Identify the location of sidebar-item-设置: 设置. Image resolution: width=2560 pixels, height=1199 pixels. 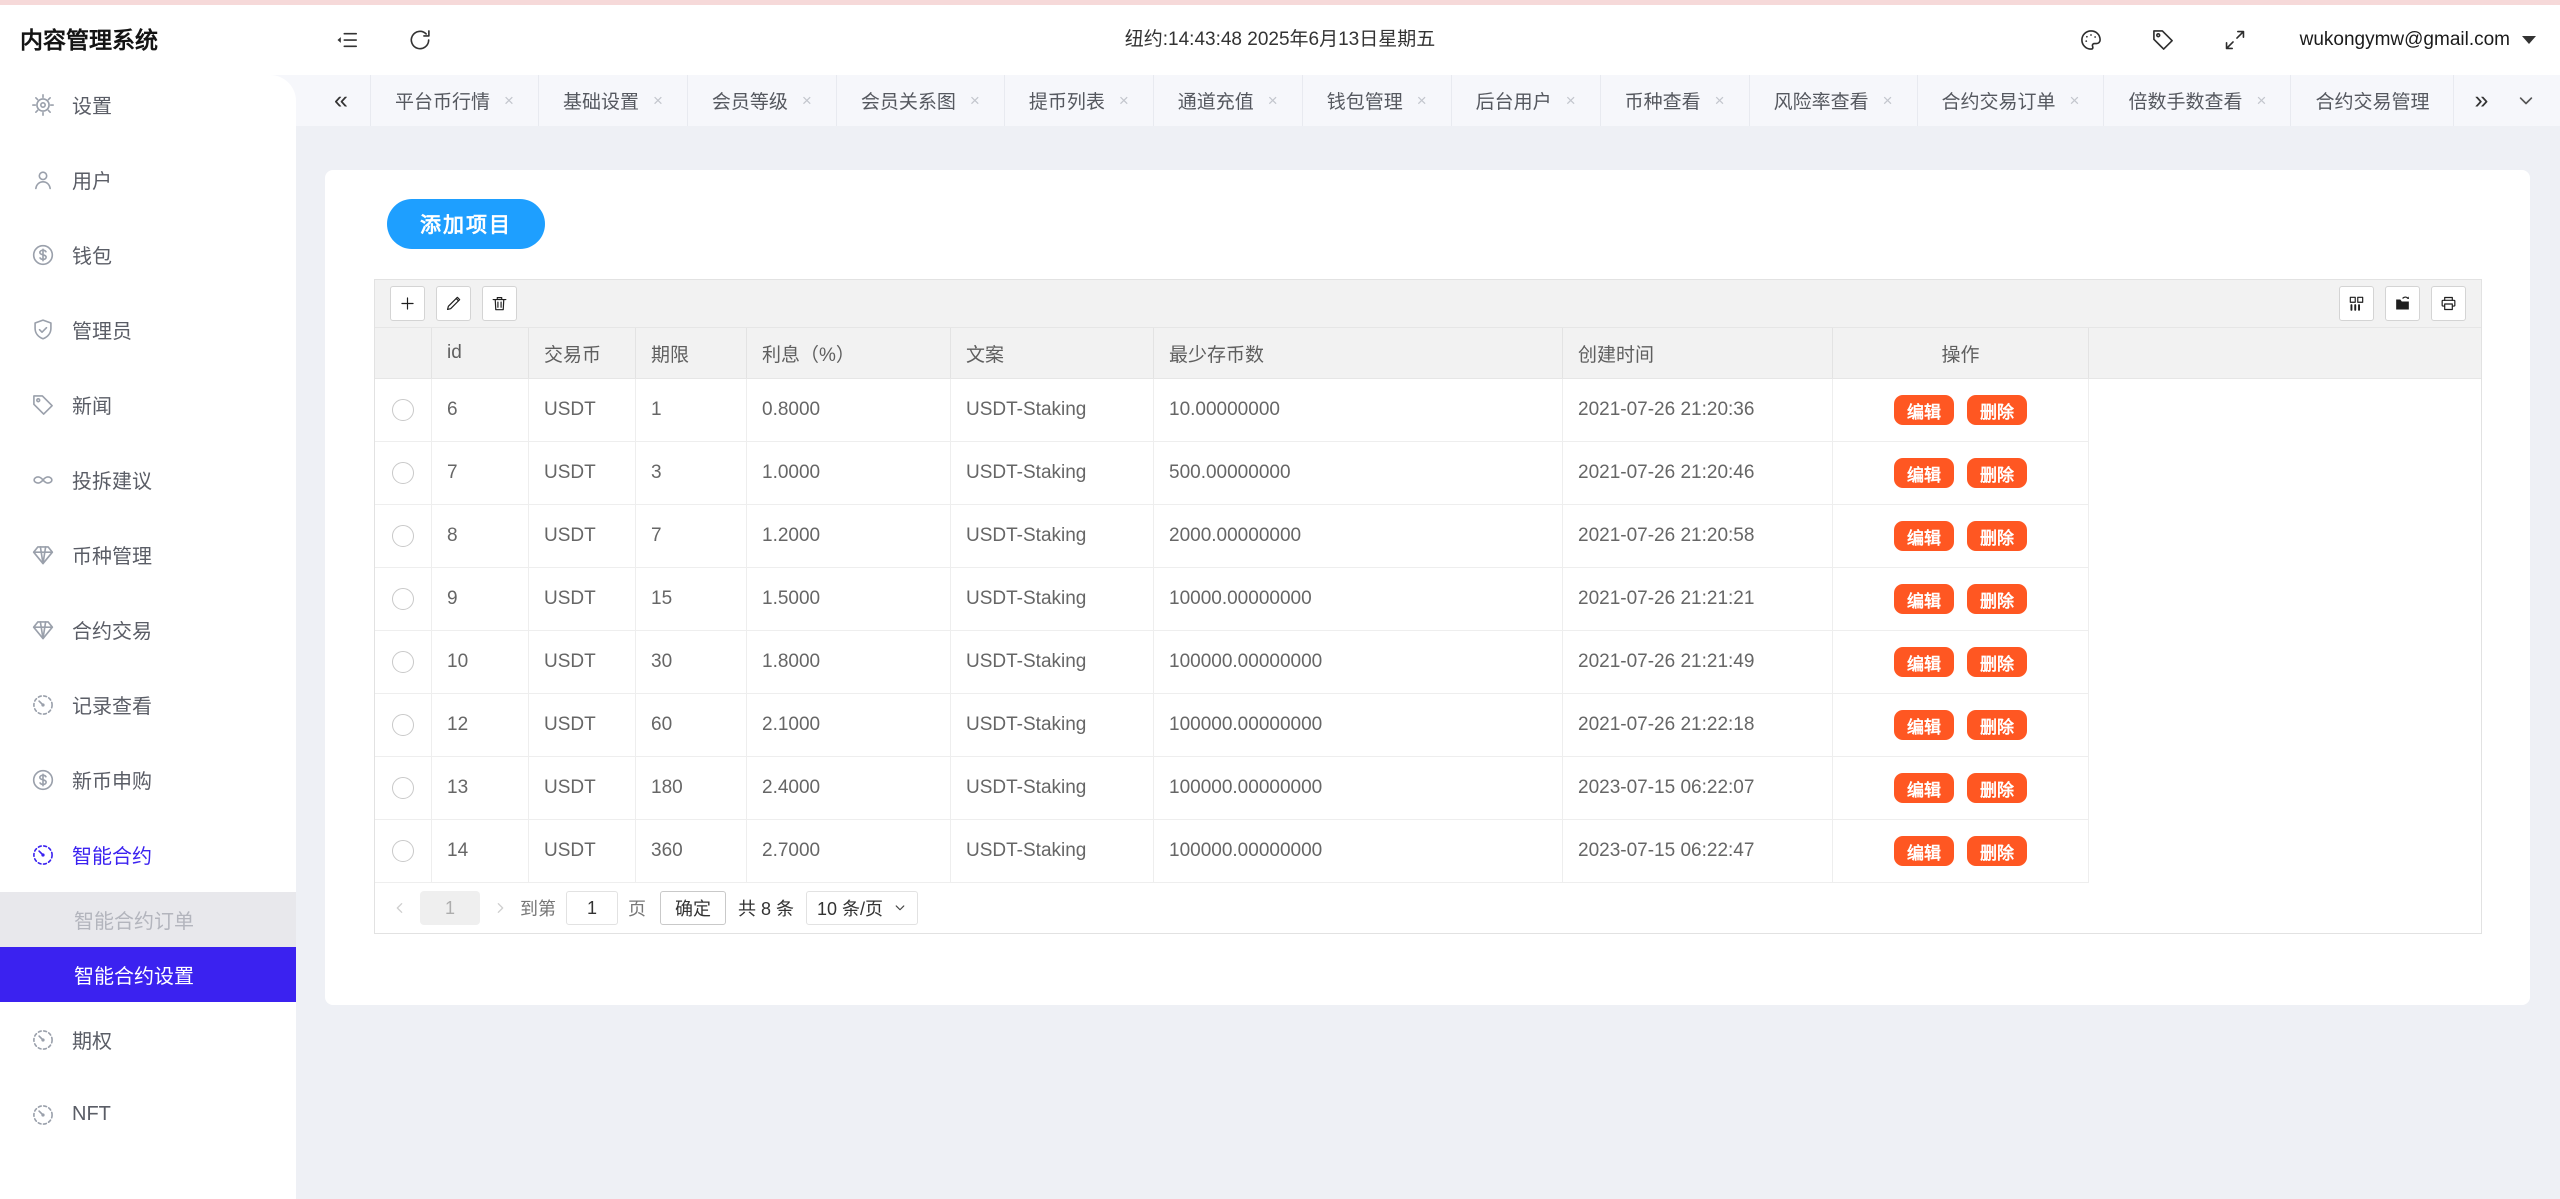
(148, 108).